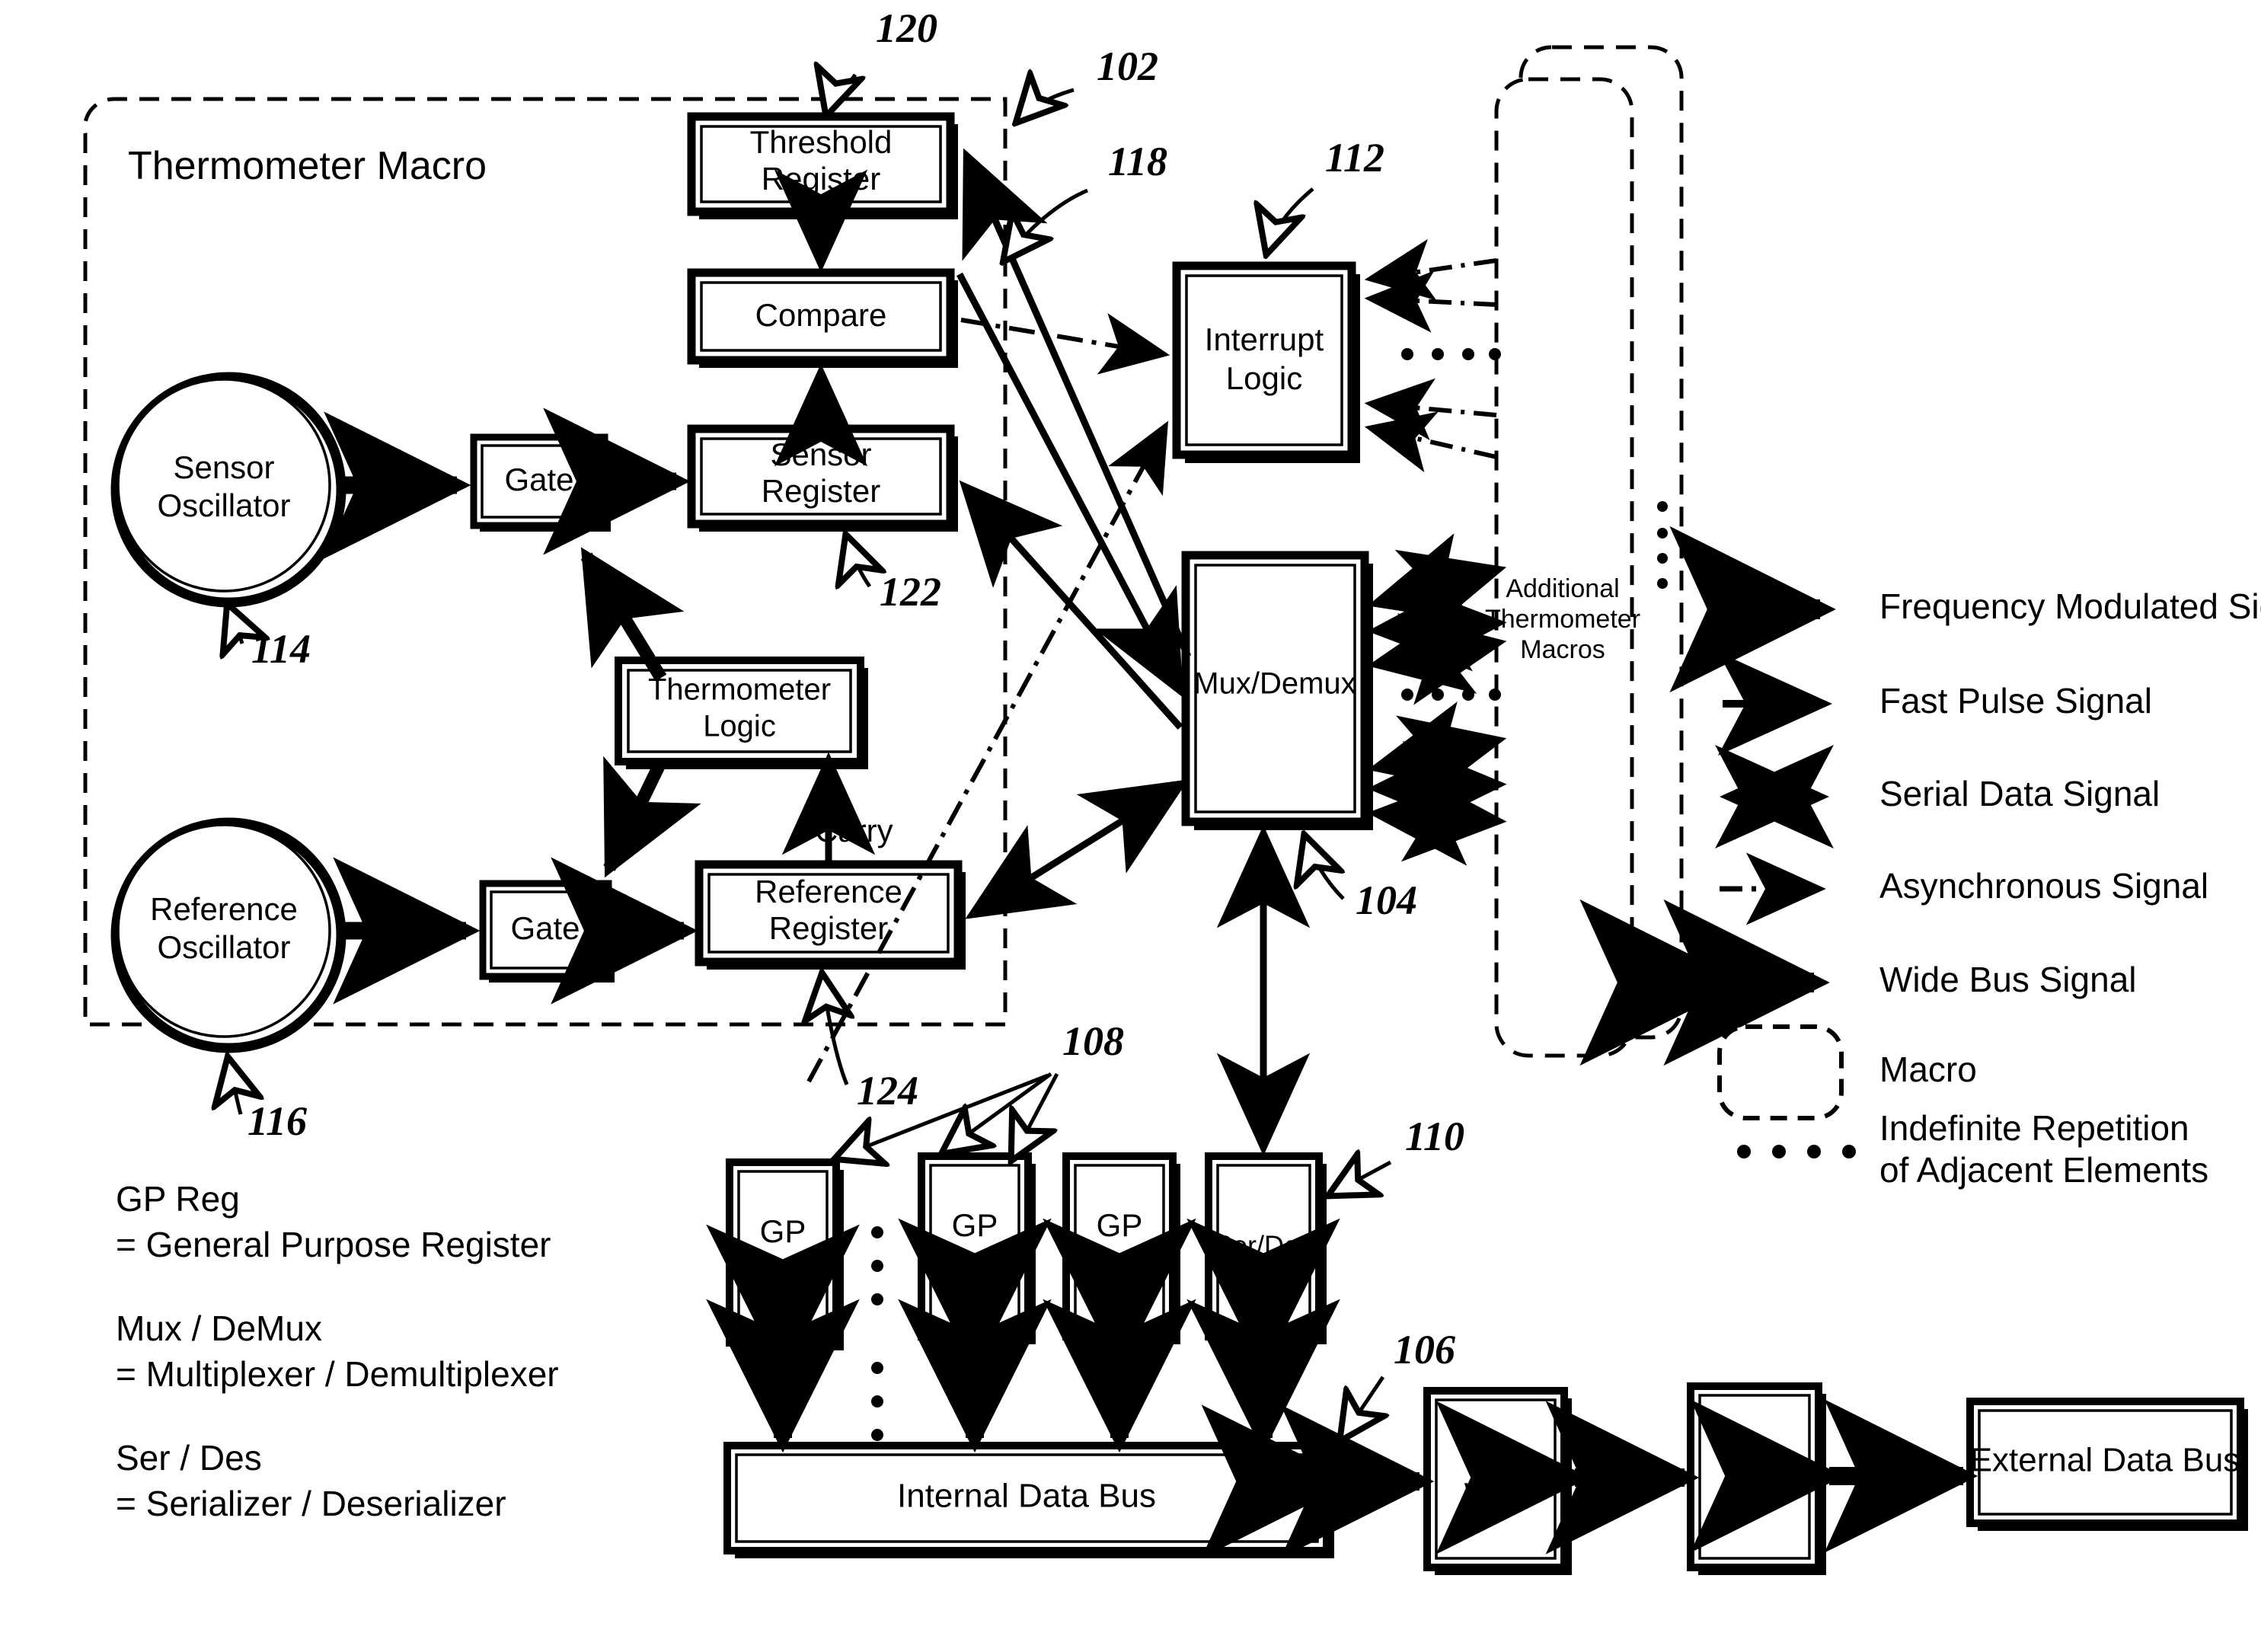 The height and width of the screenshot is (1652, 2261). I want to click on block-reference-register: Reference Register, so click(830, 915).